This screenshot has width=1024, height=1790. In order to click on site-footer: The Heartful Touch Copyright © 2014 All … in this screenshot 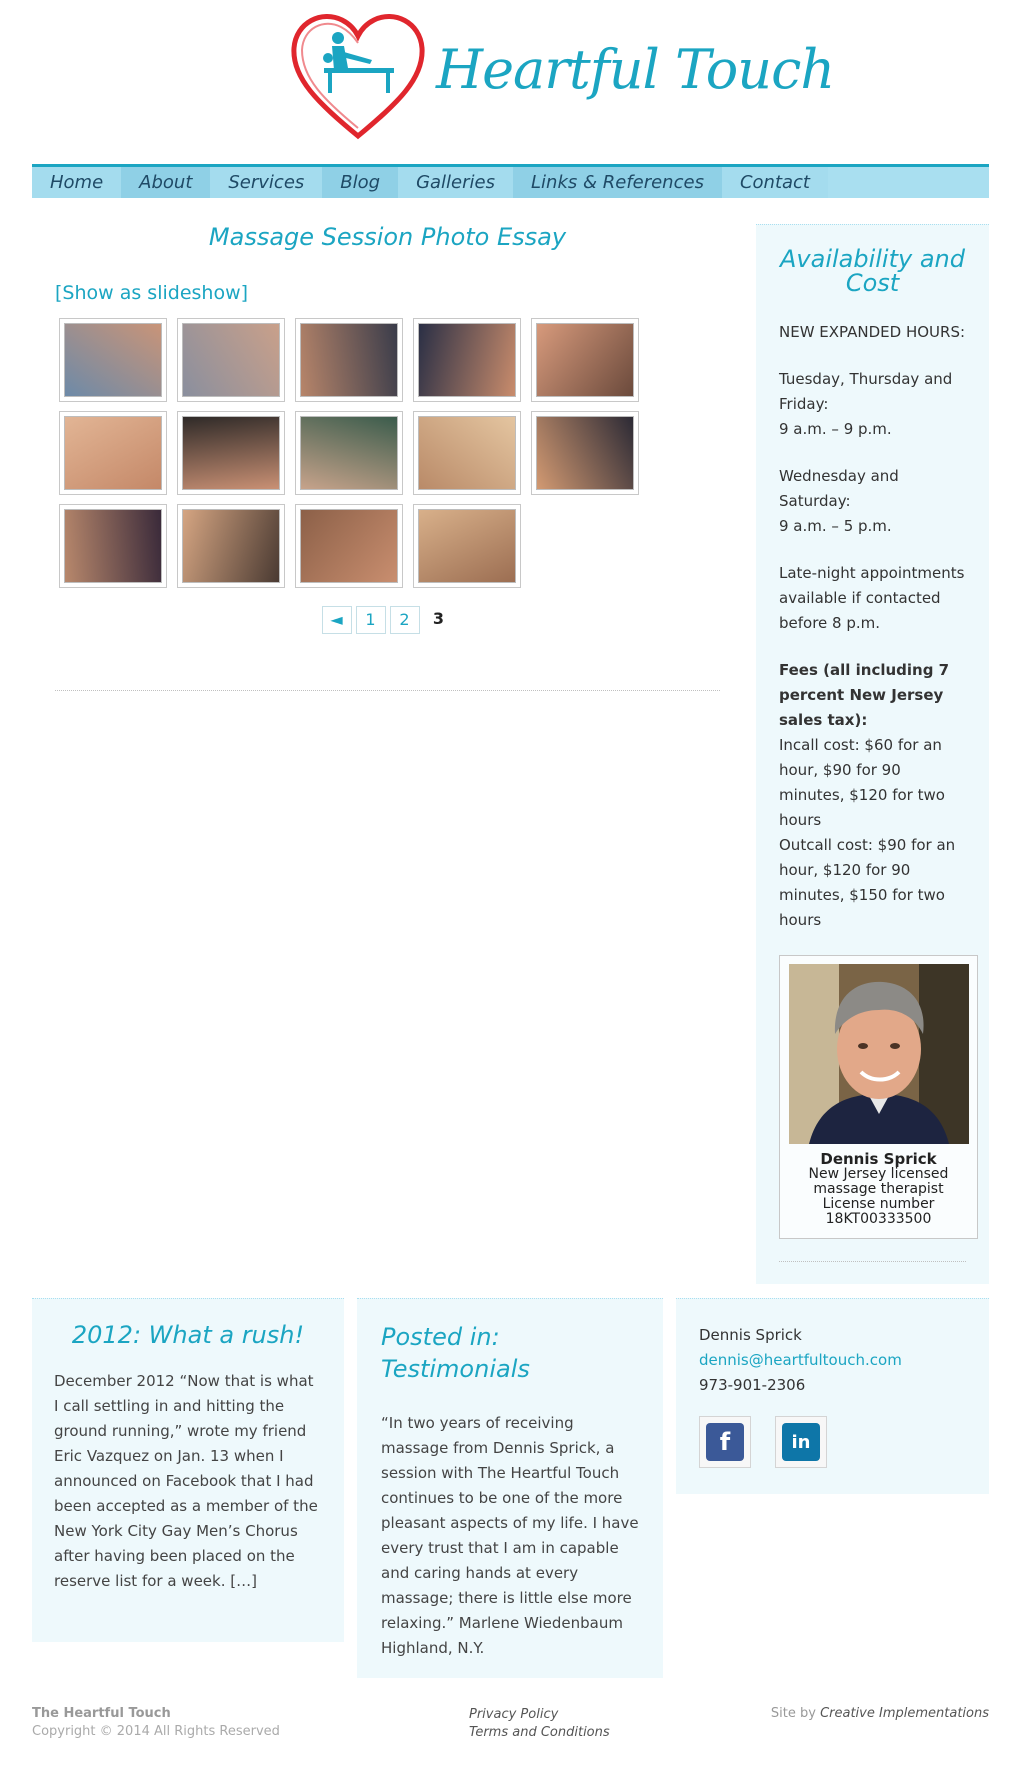, I will do `click(510, 1726)`.